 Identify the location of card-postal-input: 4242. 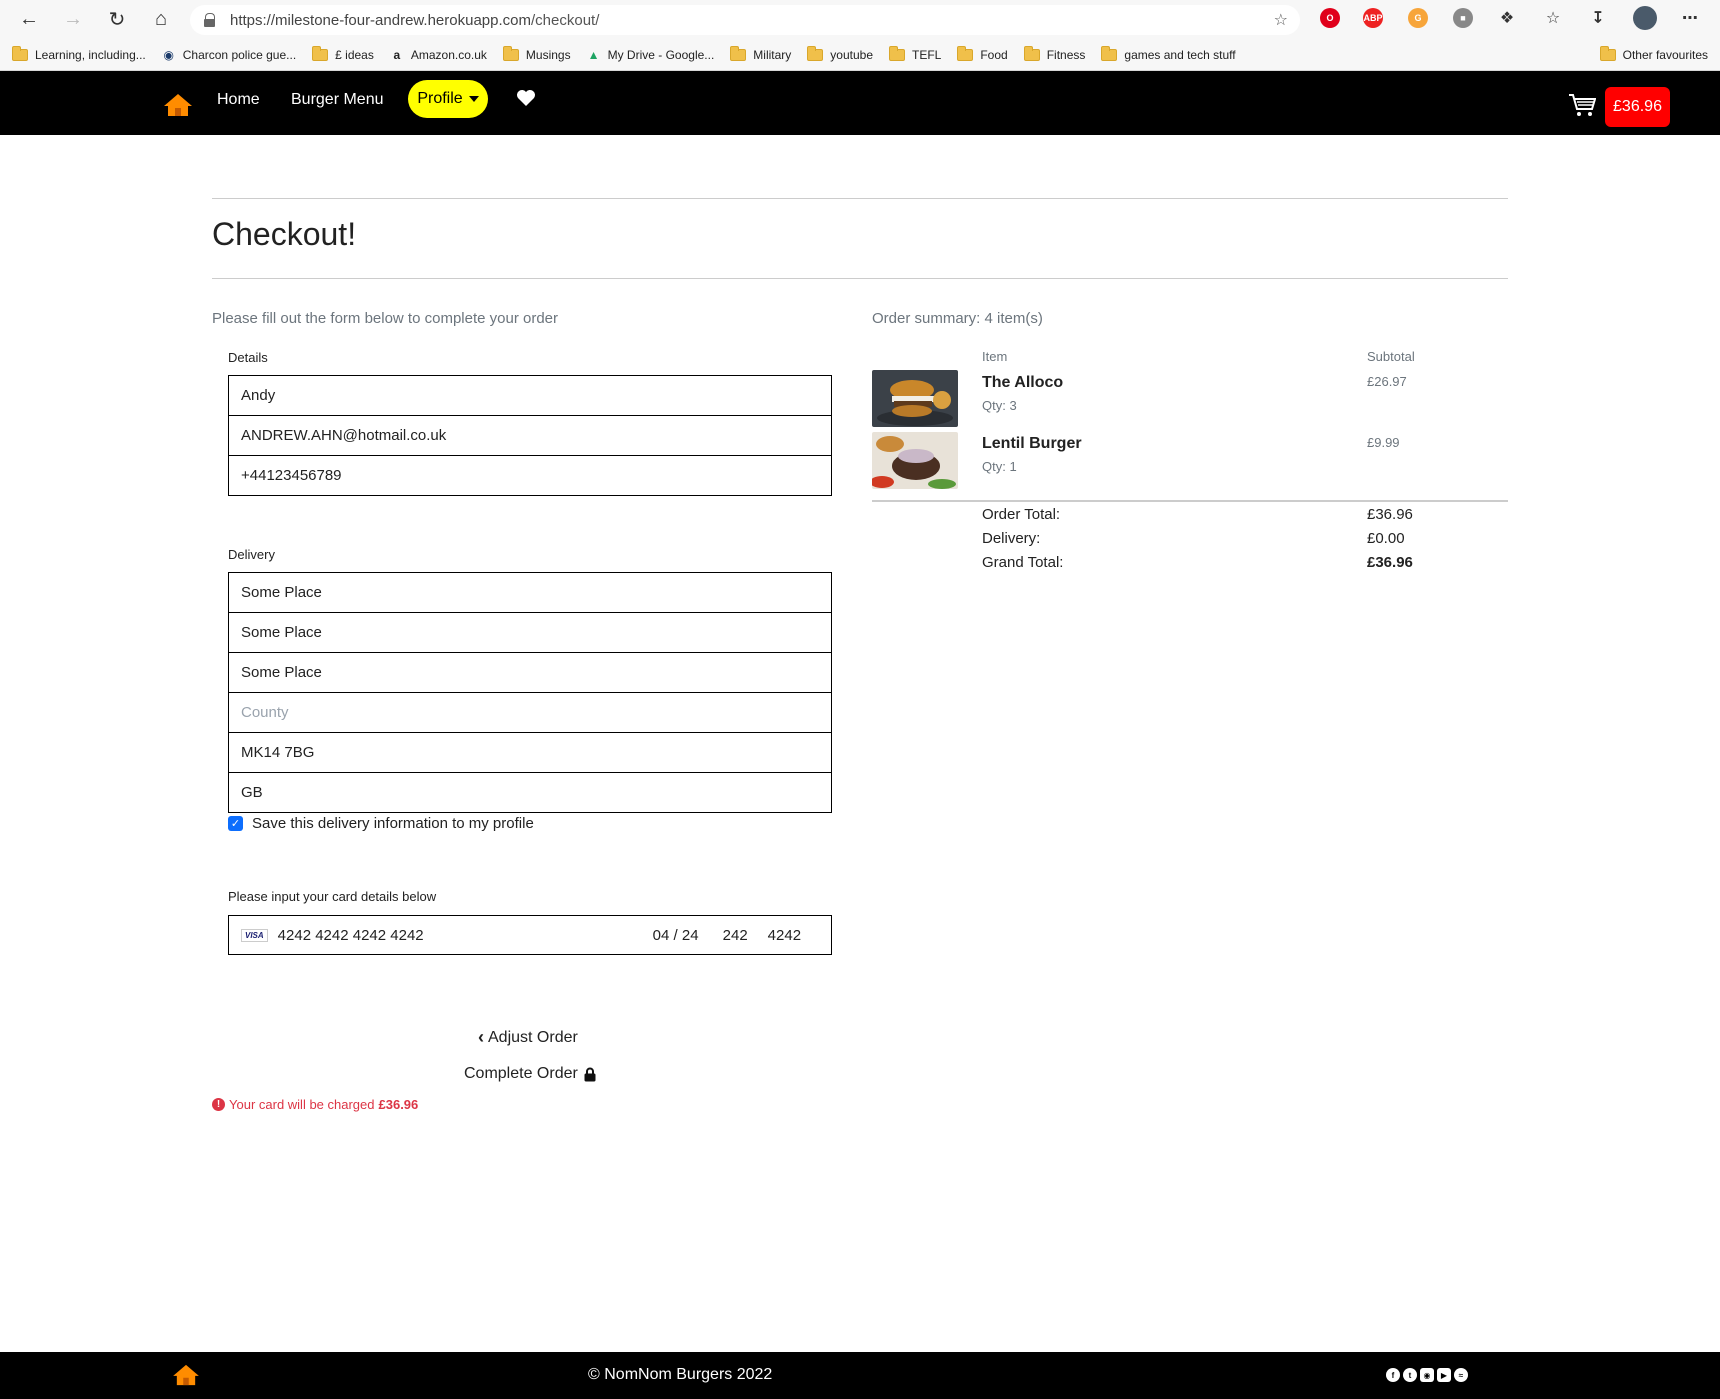
(784, 935).